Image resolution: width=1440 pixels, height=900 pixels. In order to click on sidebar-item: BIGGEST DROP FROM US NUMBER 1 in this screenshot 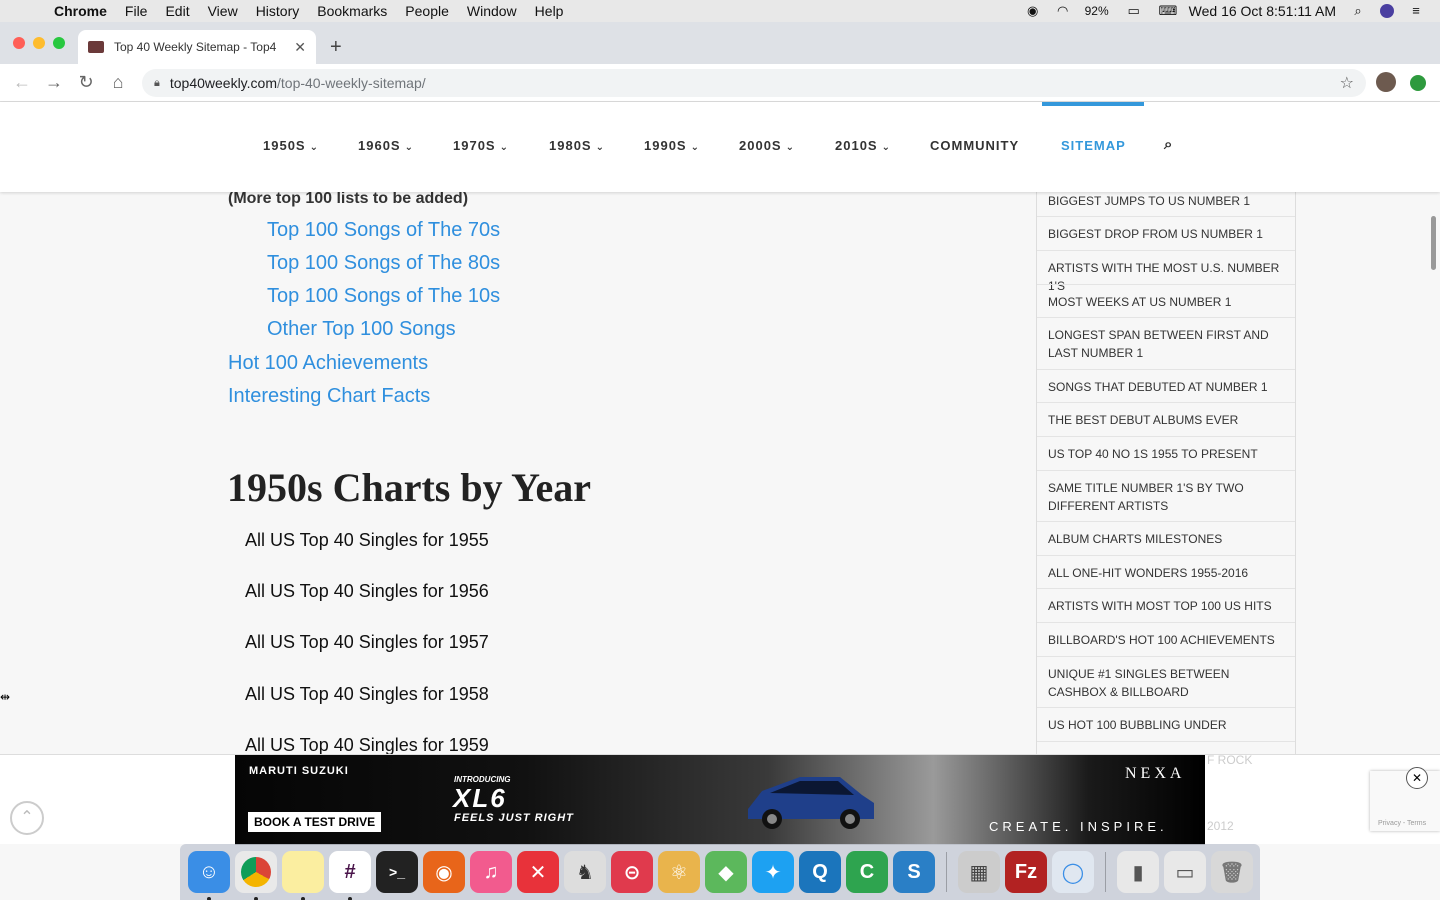, I will do `click(1168, 234)`.